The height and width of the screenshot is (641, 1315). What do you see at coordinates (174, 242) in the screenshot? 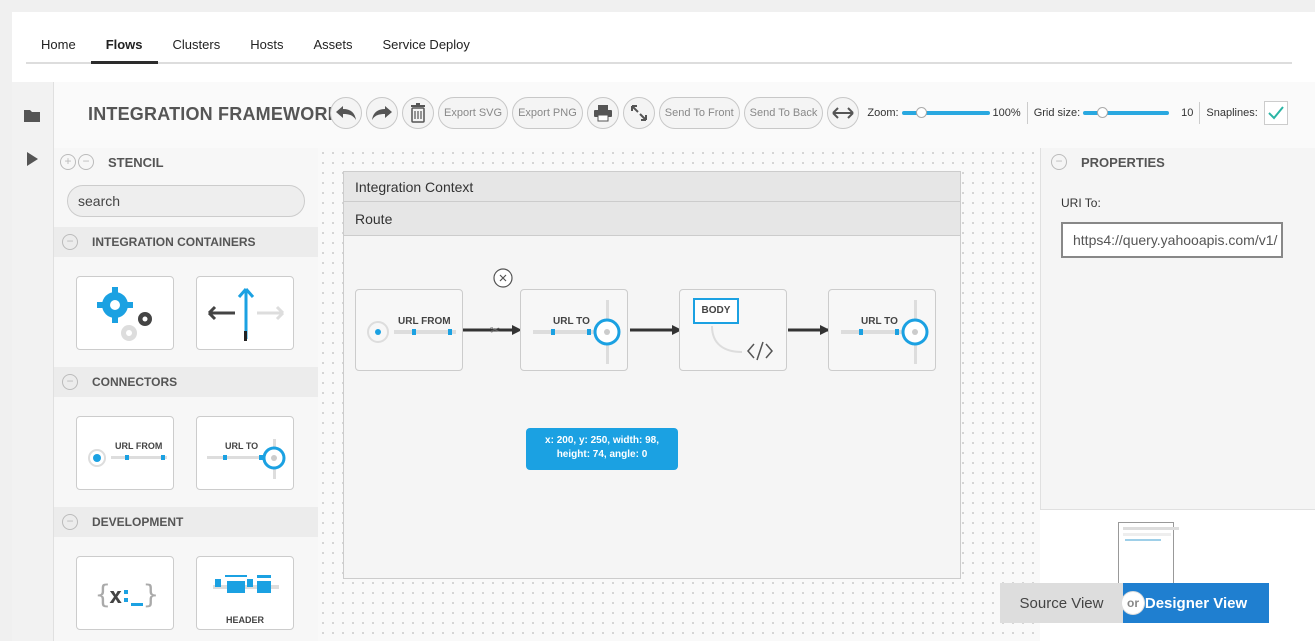
I see `group-title: INTEGRATION CONTAINERS` at bounding box center [174, 242].